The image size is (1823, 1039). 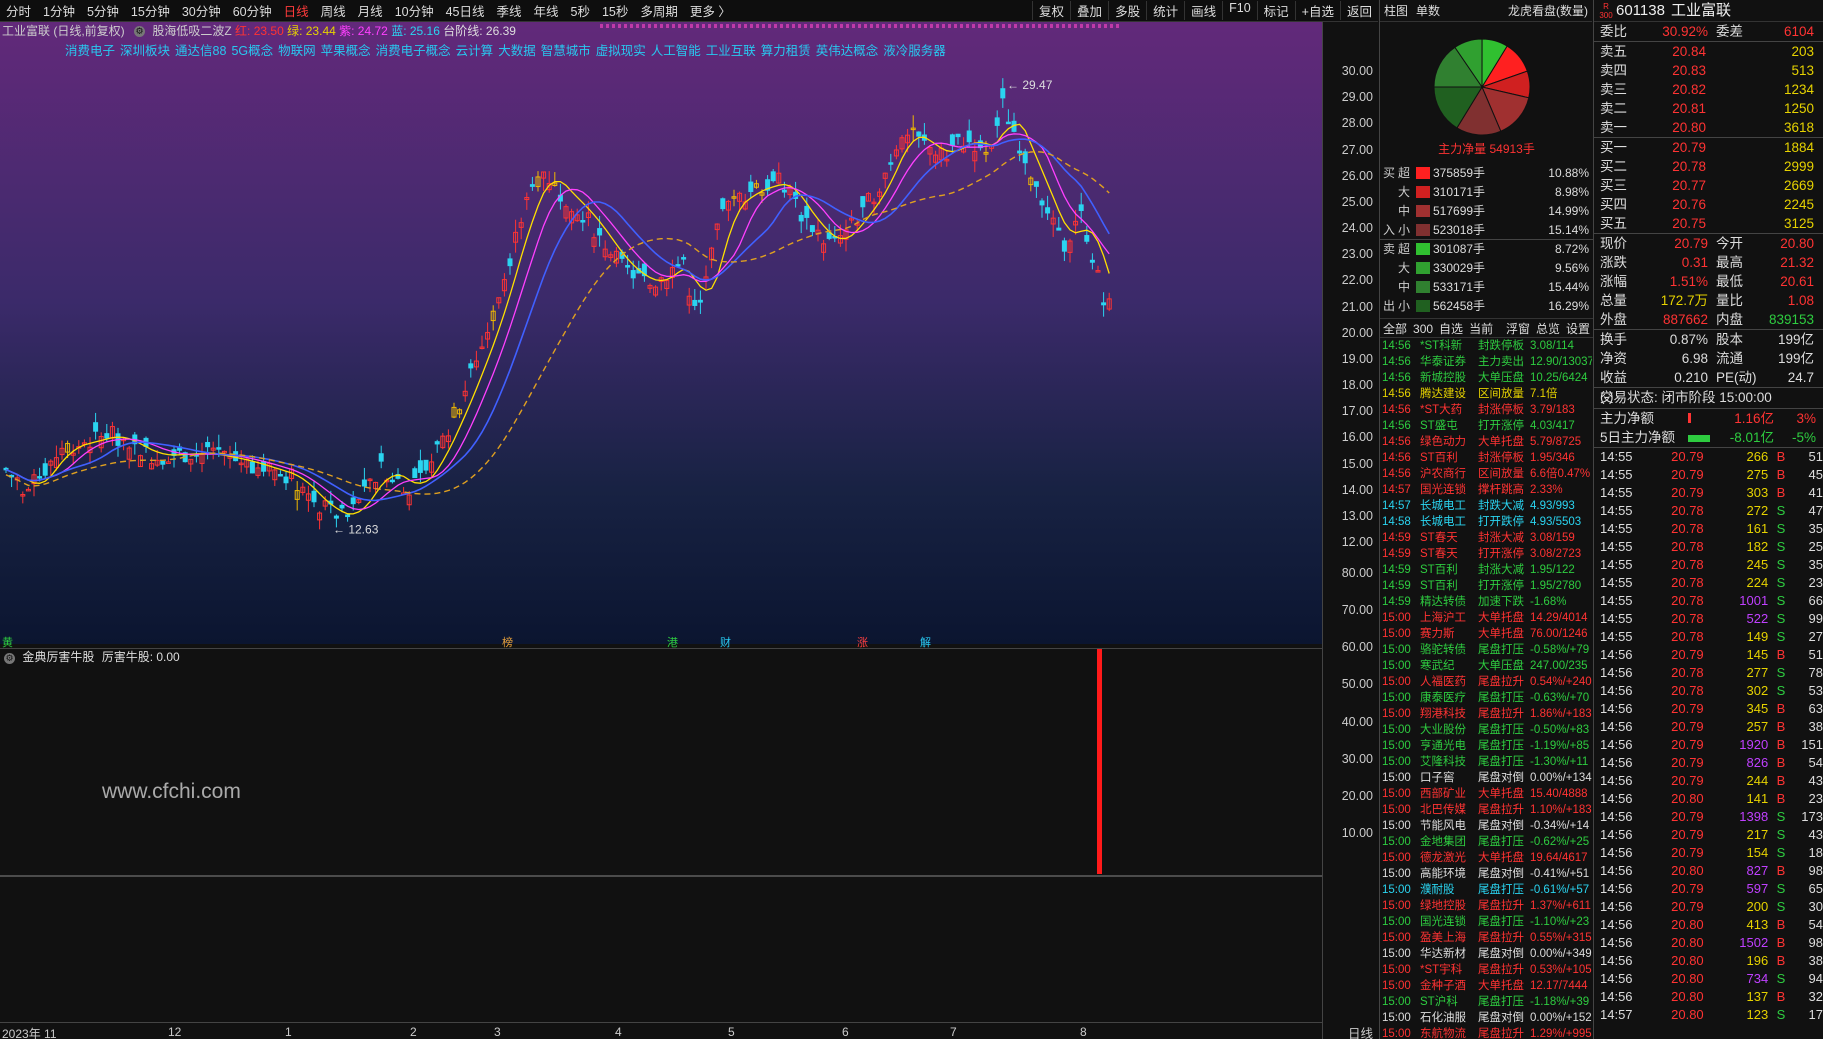 What do you see at coordinates (672, 642) in the screenshot?
I see `event-marker: 港` at bounding box center [672, 642].